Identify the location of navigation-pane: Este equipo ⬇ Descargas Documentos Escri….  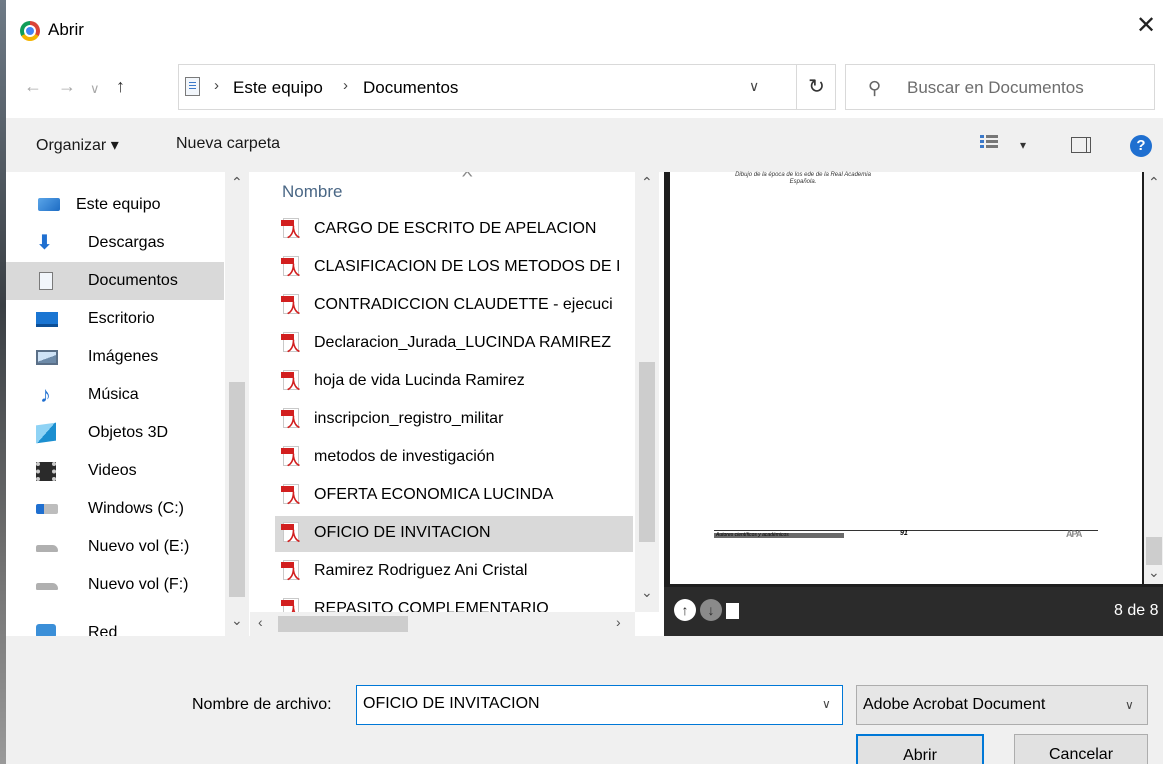
(128, 404).